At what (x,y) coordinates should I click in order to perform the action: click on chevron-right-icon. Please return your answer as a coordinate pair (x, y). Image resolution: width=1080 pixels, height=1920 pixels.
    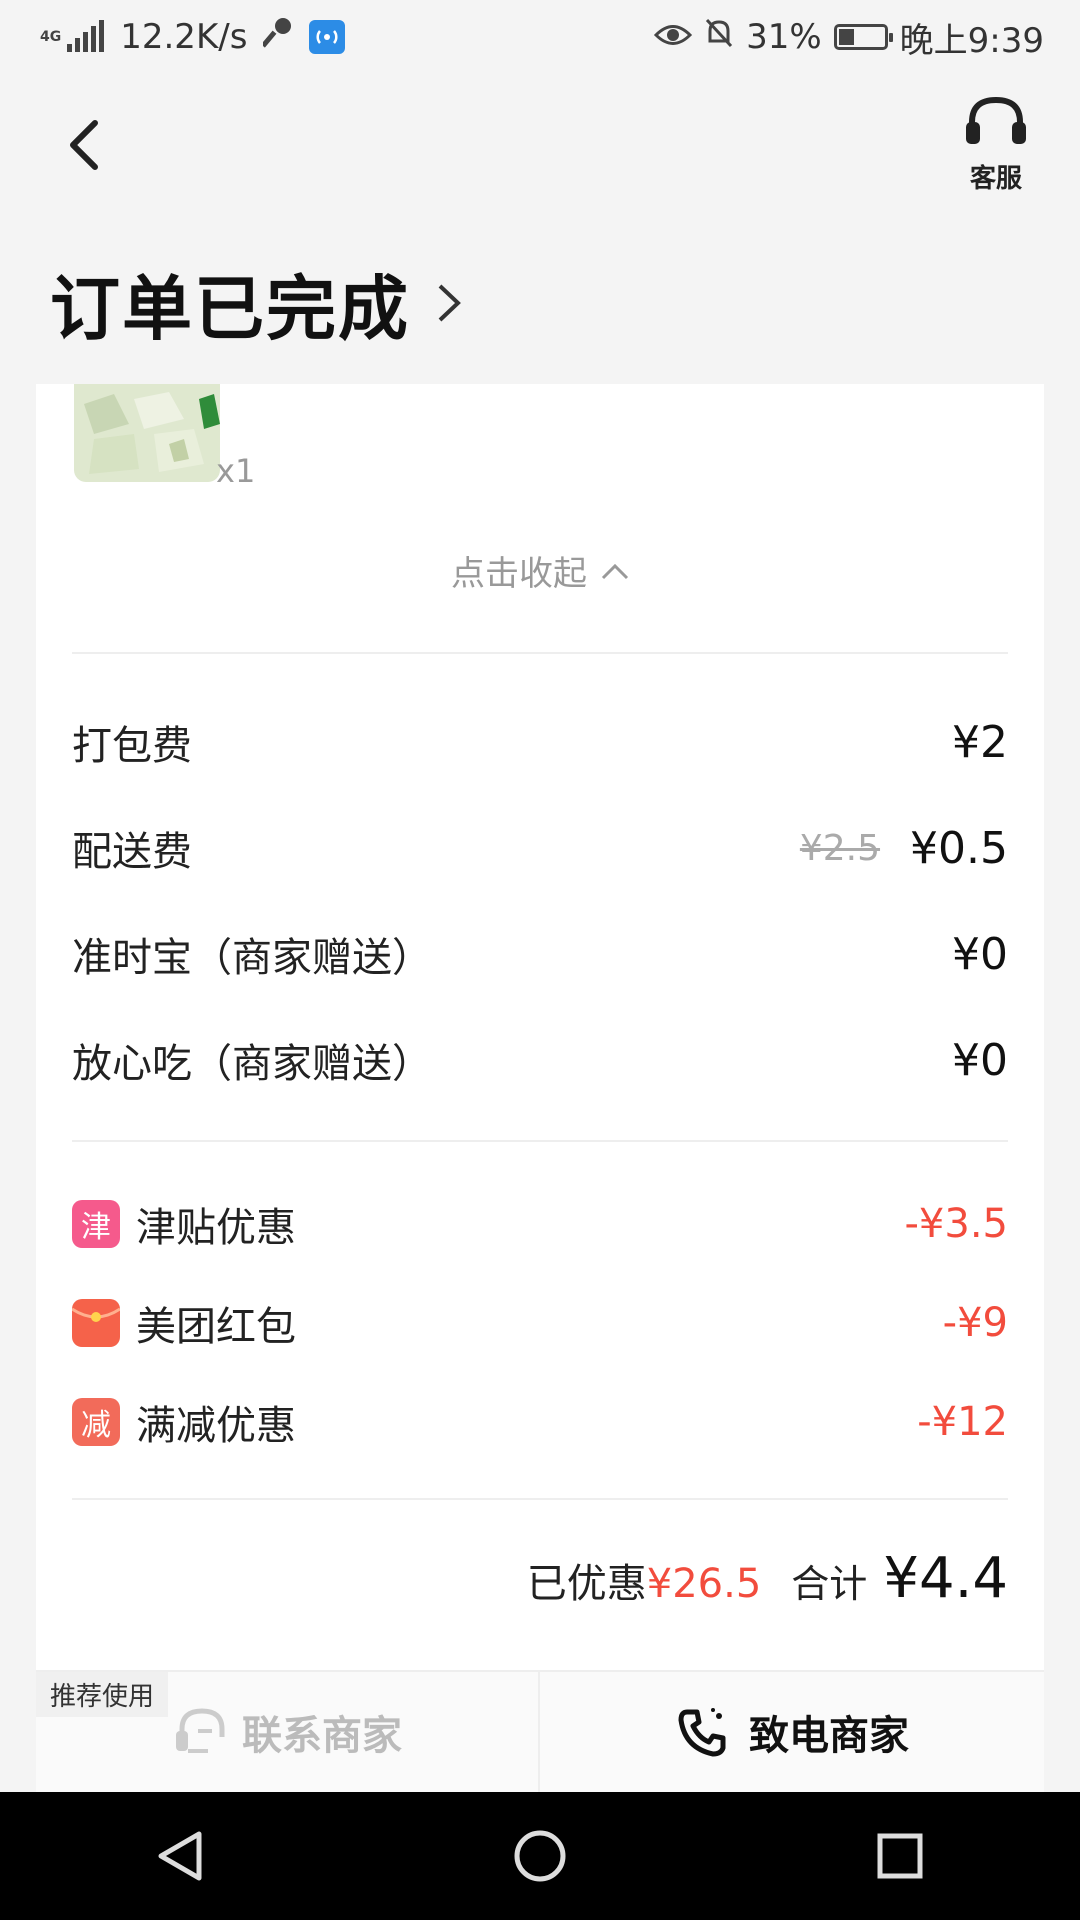
    Looking at the image, I should click on (449, 303).